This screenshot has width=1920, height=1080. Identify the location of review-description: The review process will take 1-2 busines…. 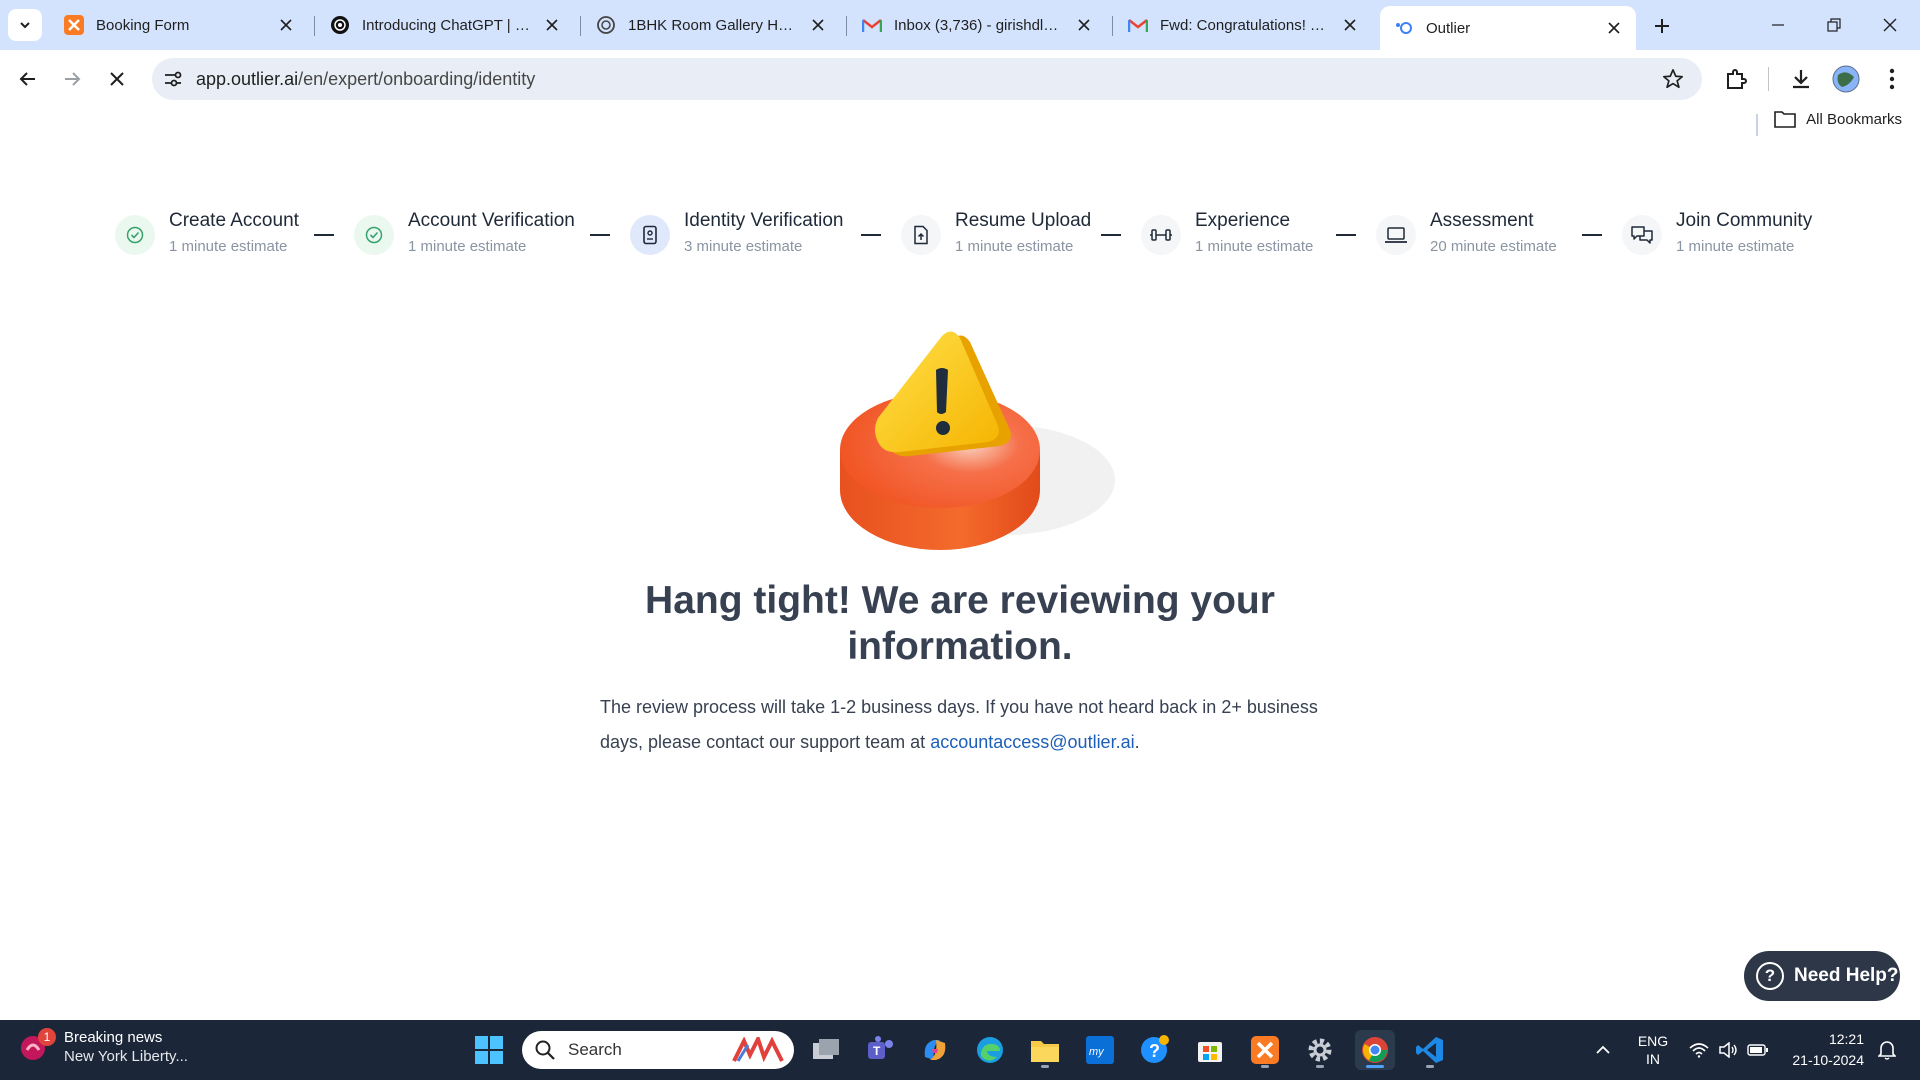
(960, 725).